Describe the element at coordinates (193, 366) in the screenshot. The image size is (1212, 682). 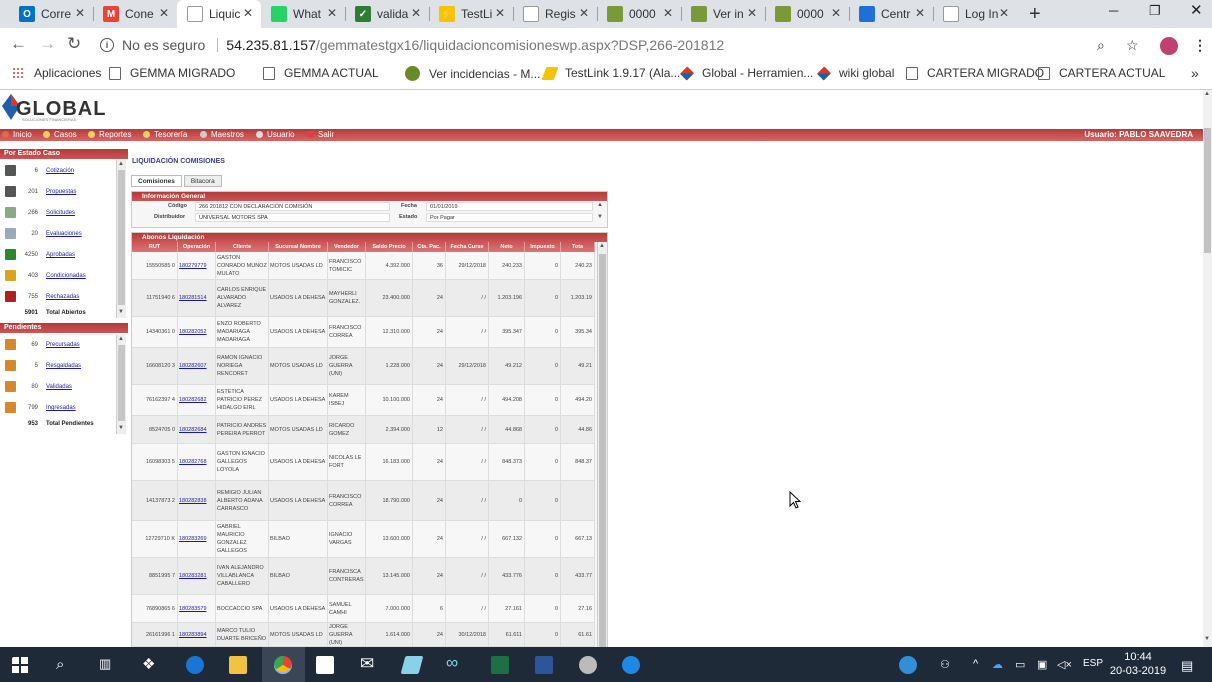
I see `operation-link: 180282607` at that location.